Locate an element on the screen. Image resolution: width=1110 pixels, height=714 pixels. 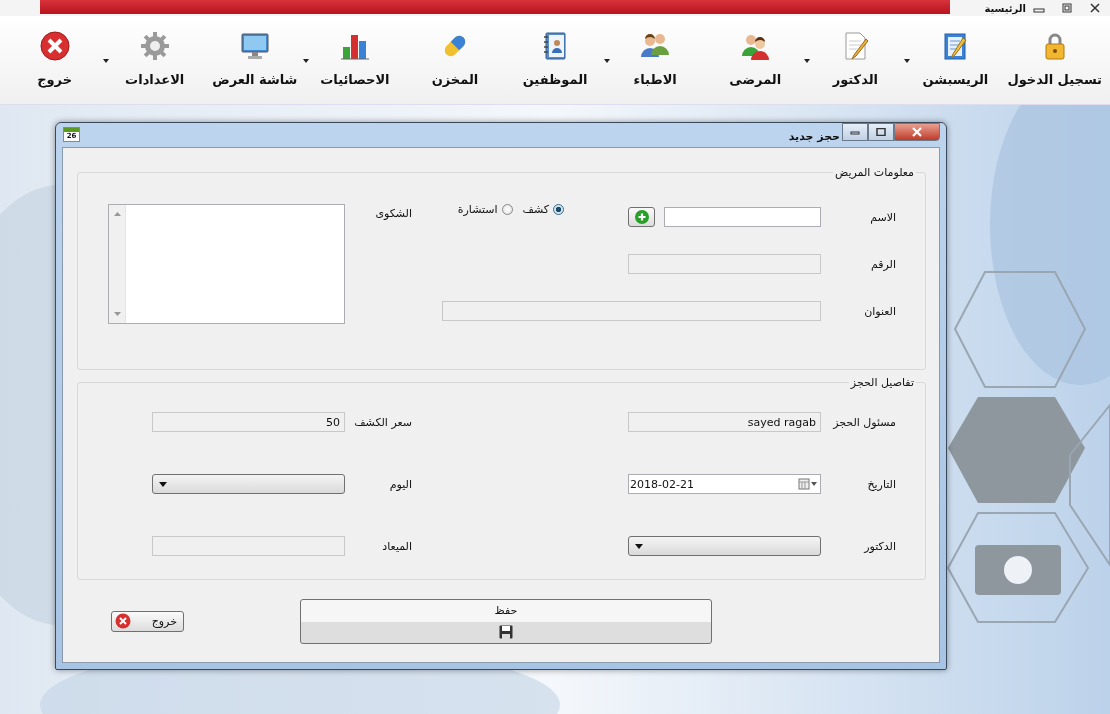
toolbar-button: تسجيل الدخول is located at coordinates (1054, 51).